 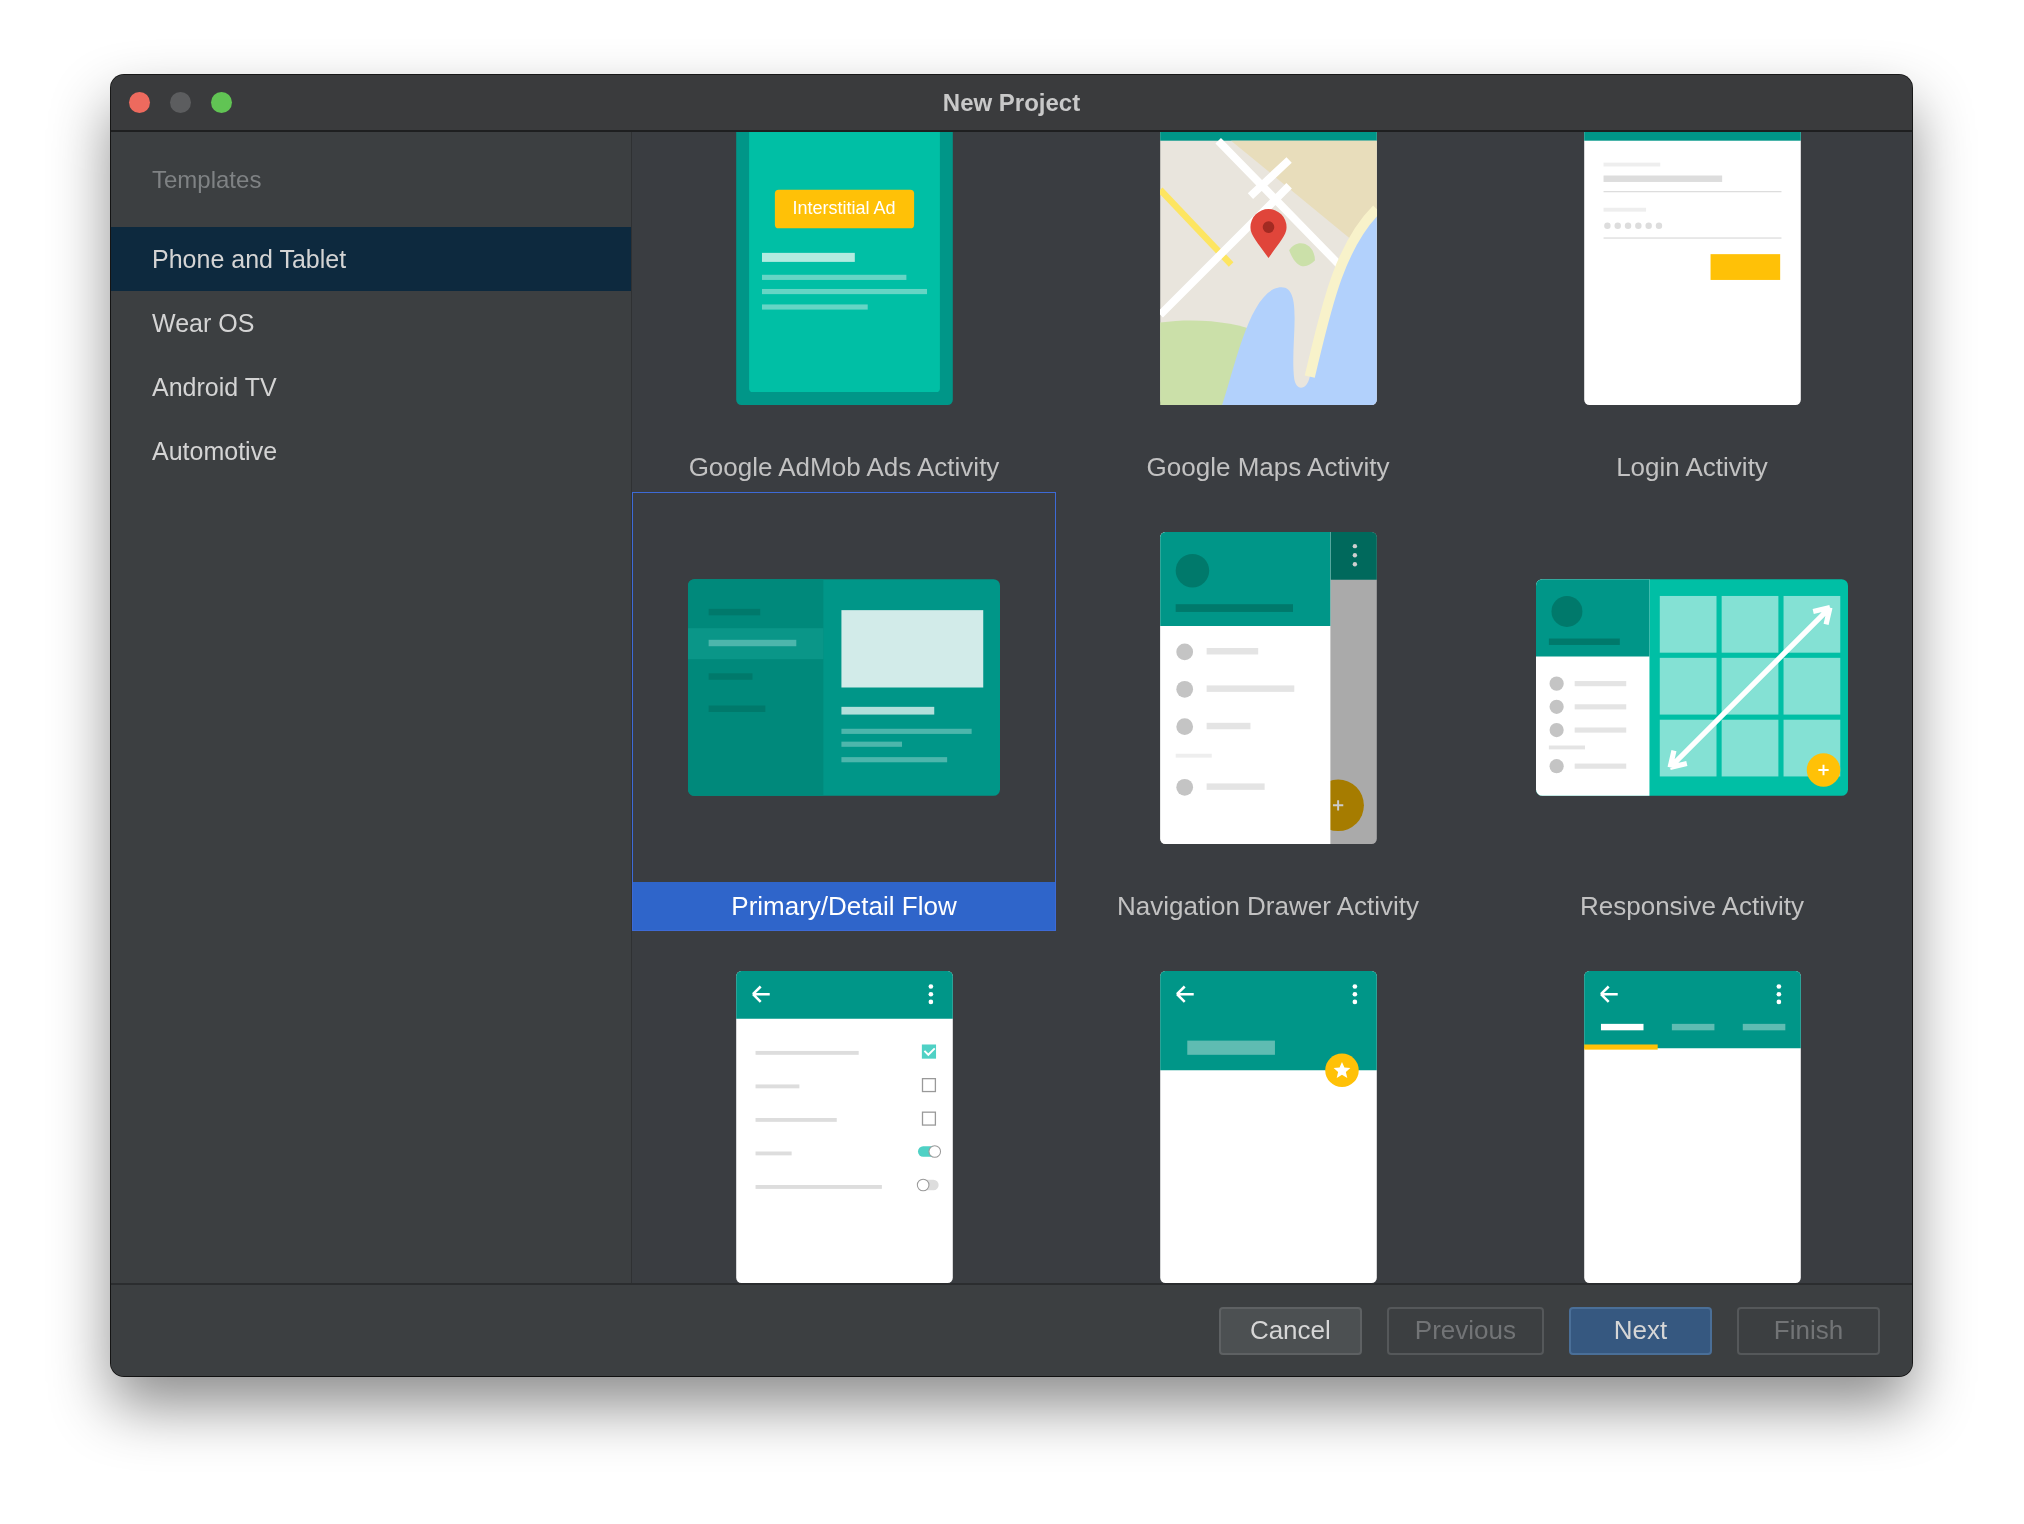 I want to click on sidebar-item: Android TV, so click(x=371, y=387).